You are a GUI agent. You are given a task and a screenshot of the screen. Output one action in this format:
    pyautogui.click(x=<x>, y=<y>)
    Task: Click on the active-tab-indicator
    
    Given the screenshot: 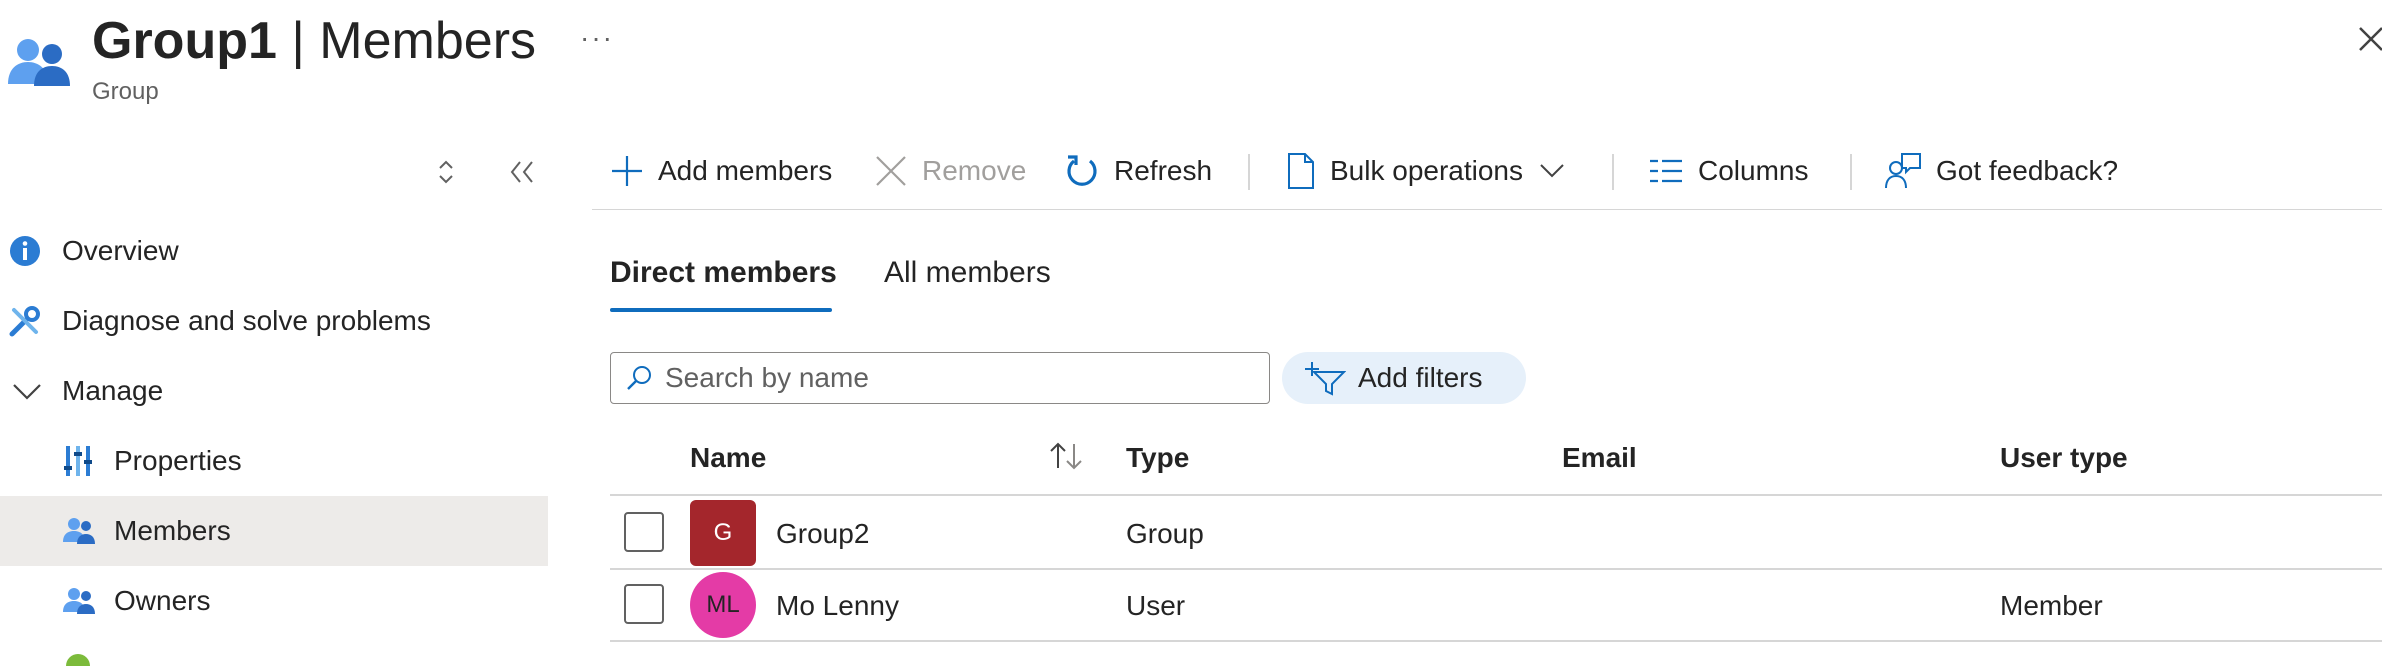 What is the action you would take?
    pyautogui.click(x=721, y=310)
    